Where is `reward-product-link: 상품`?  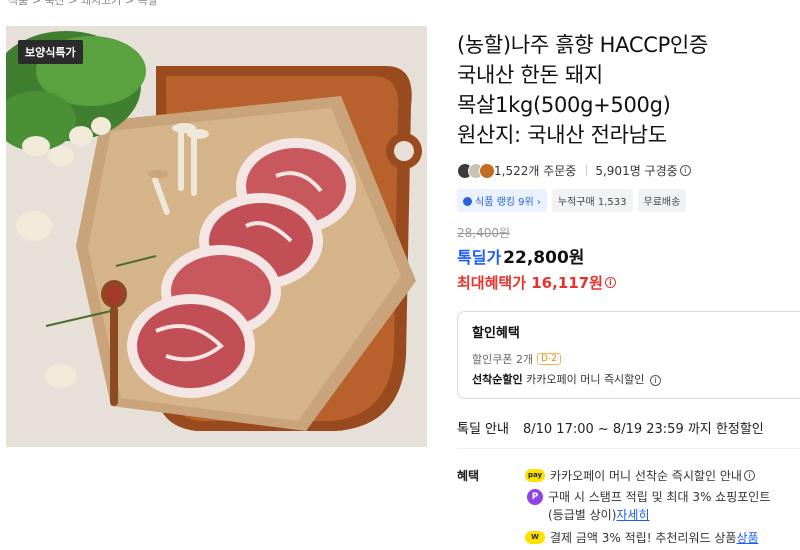 reward-product-link: 상품 is located at coordinates (747, 537).